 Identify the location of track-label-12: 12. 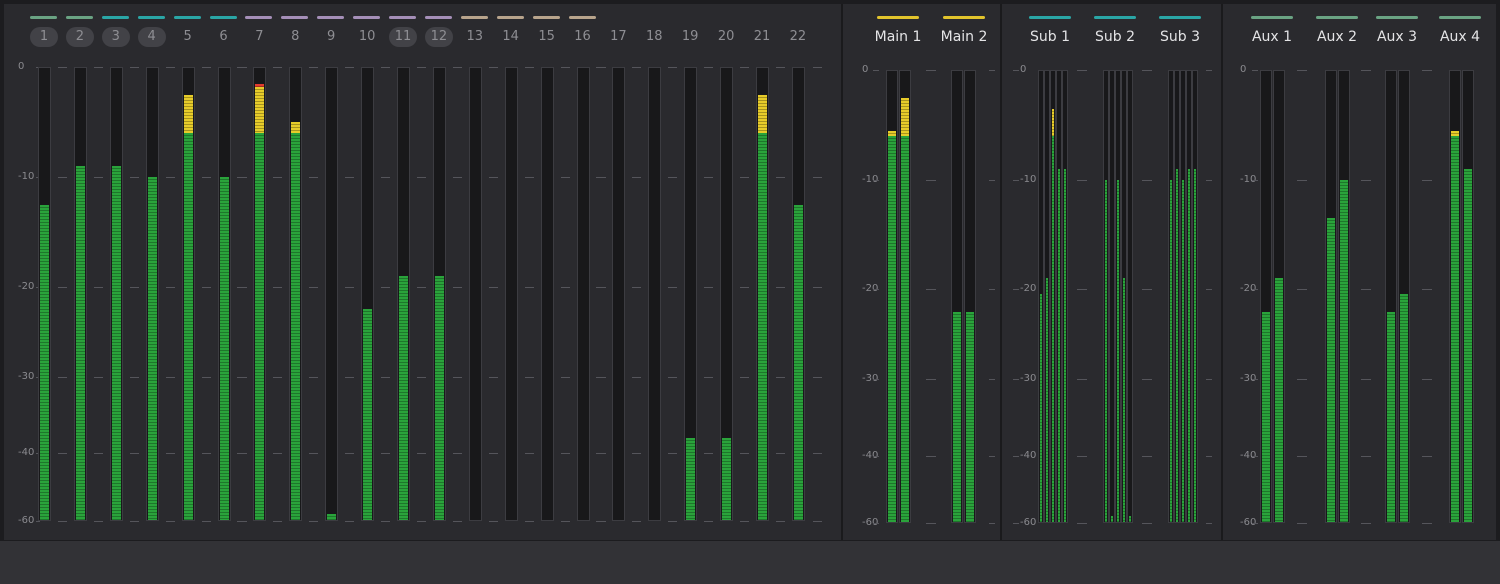
(438, 37).